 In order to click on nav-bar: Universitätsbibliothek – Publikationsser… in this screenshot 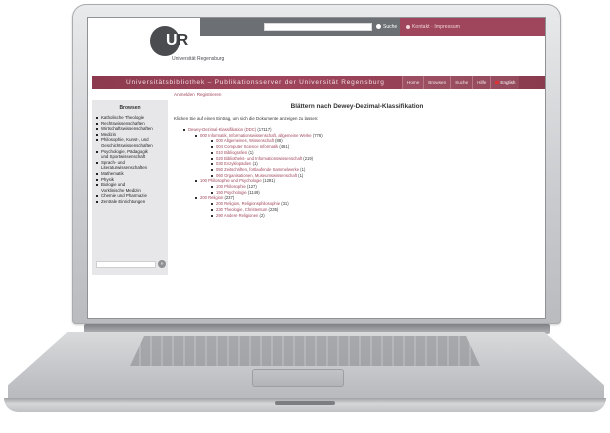, I will do `click(318, 82)`.